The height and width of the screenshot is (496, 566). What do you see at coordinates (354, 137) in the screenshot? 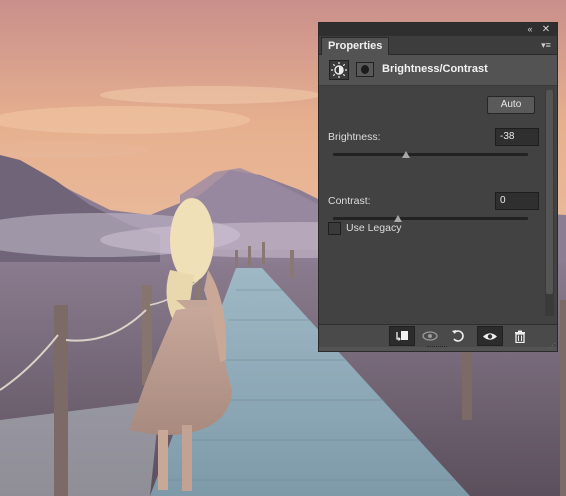
I see `brightness-label: Brightness:` at bounding box center [354, 137].